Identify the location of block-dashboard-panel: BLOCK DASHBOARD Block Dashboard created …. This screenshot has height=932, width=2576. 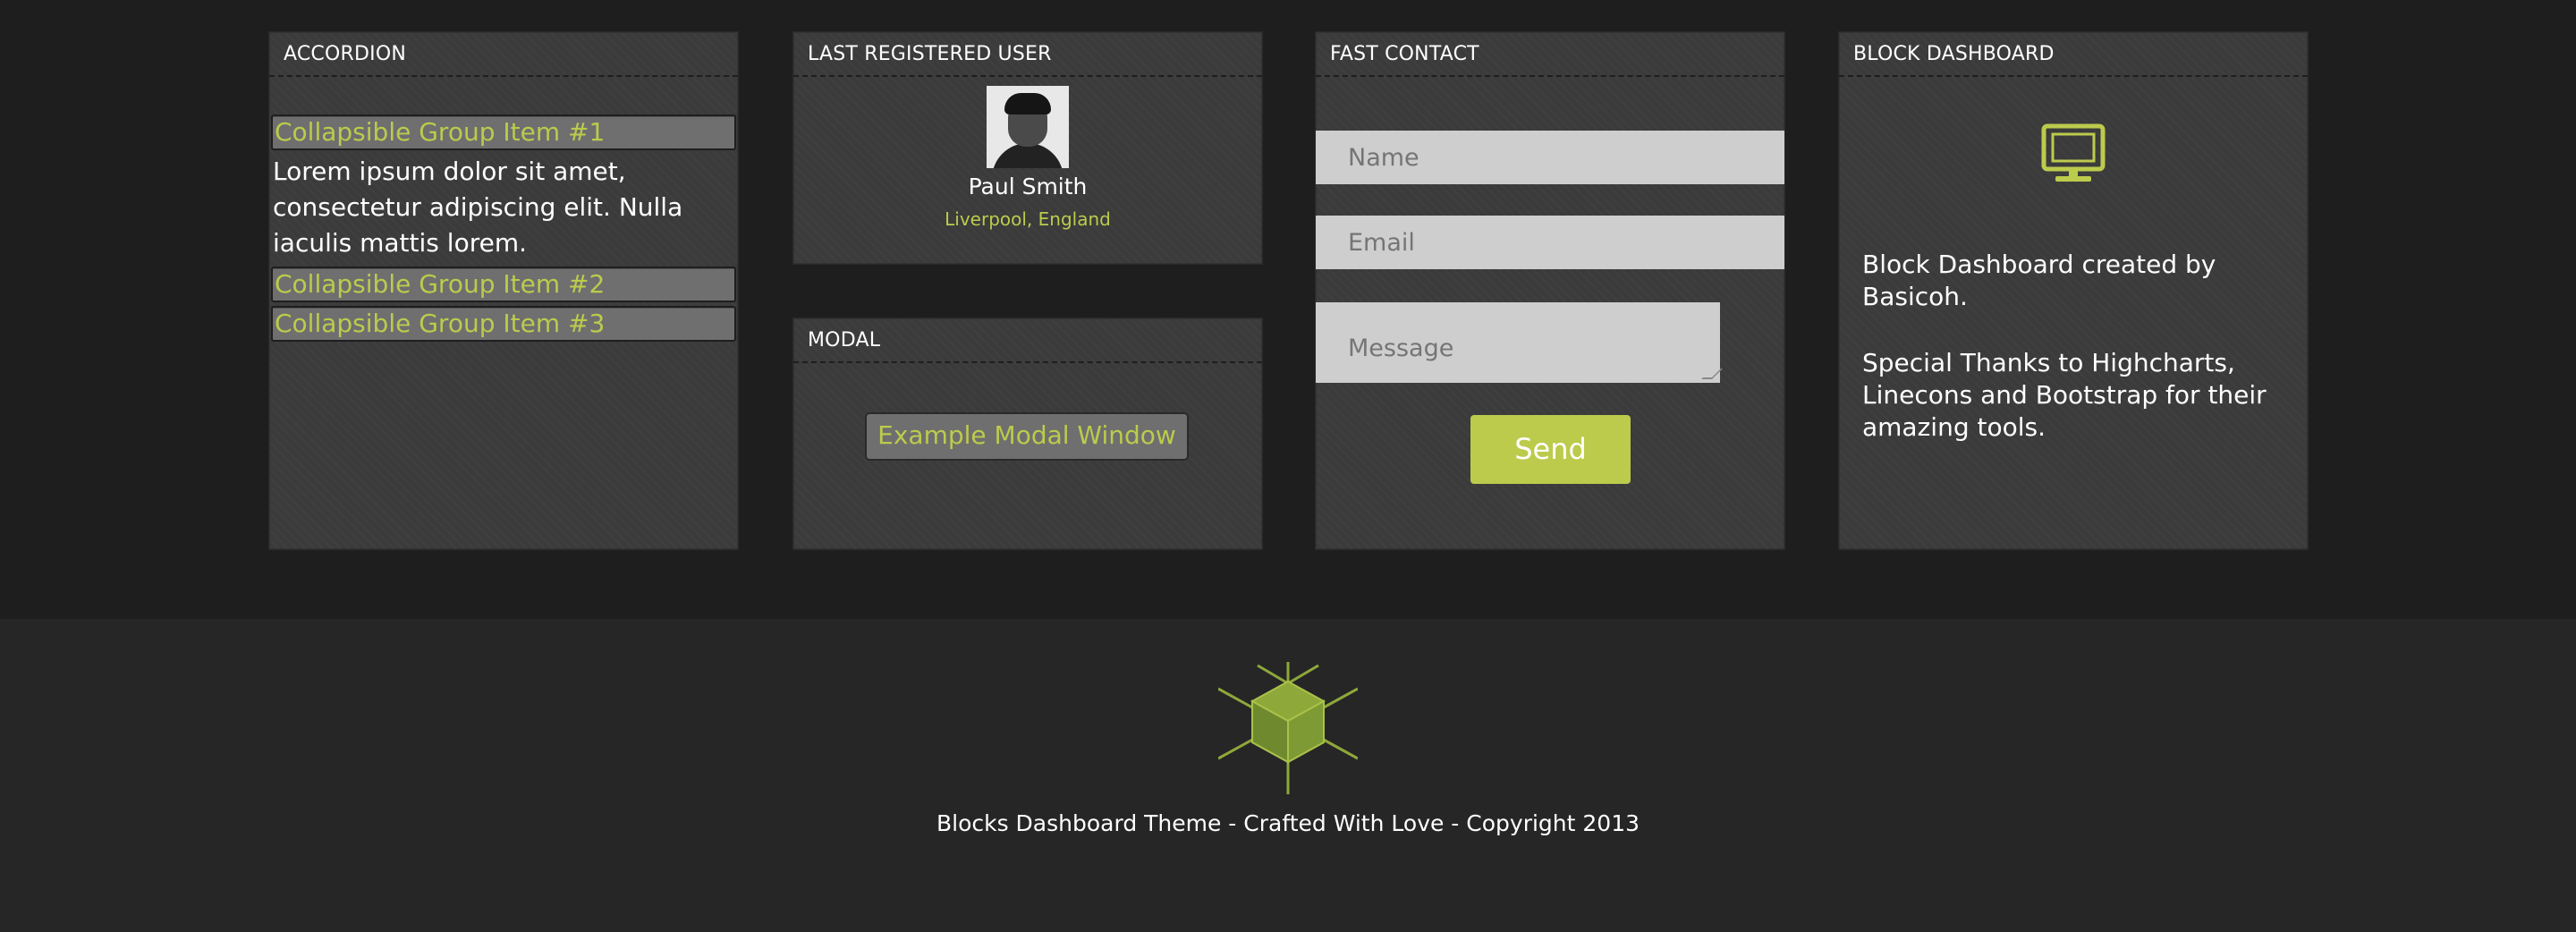
(2073, 290).